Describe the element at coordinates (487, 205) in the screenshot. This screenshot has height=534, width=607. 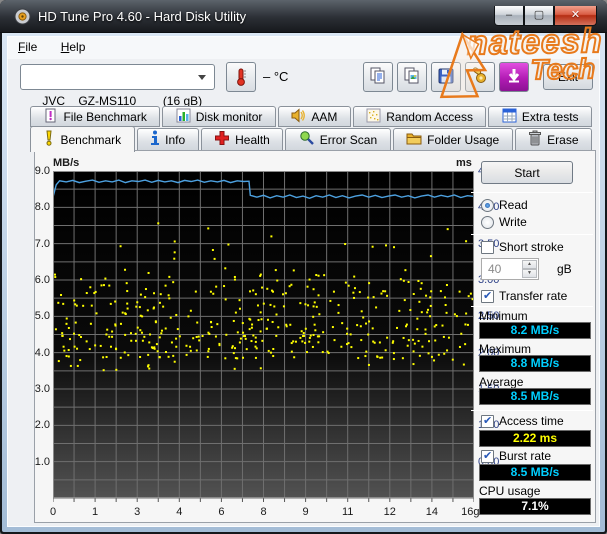
I see `read-radio` at that location.